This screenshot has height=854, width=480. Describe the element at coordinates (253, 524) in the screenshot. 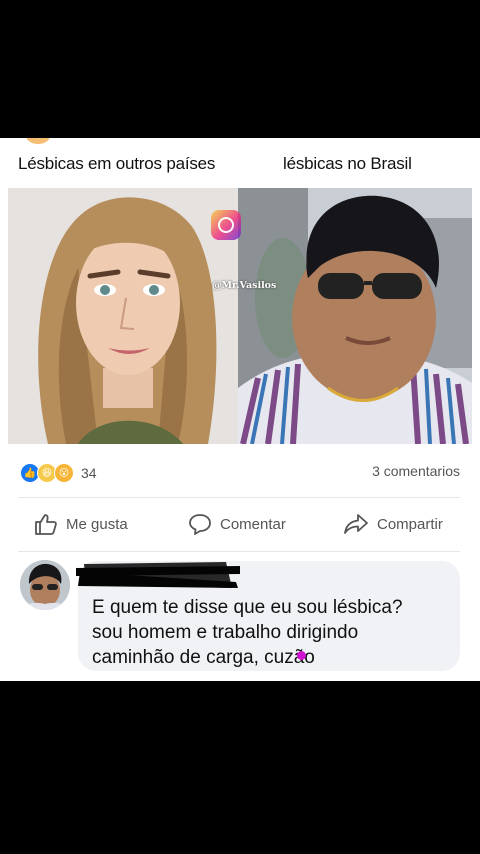

I see `comment-label: Comentar` at that location.